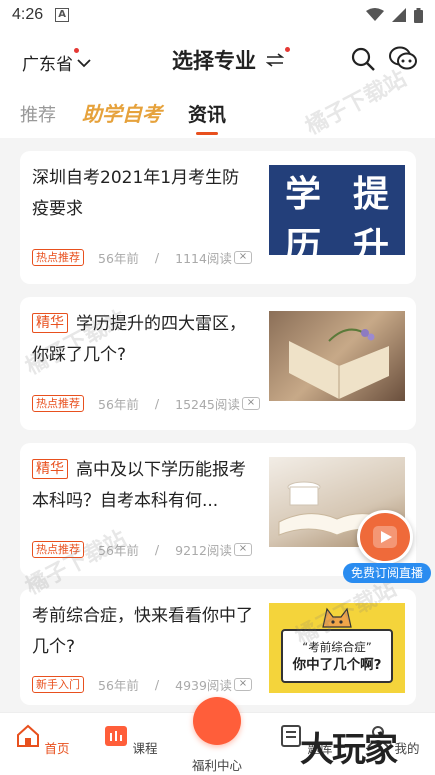 The height and width of the screenshot is (775, 435). Describe the element at coordinates (337, 665) in the screenshot. I see `thumbnail-line: 你中了几个啊?` at that location.